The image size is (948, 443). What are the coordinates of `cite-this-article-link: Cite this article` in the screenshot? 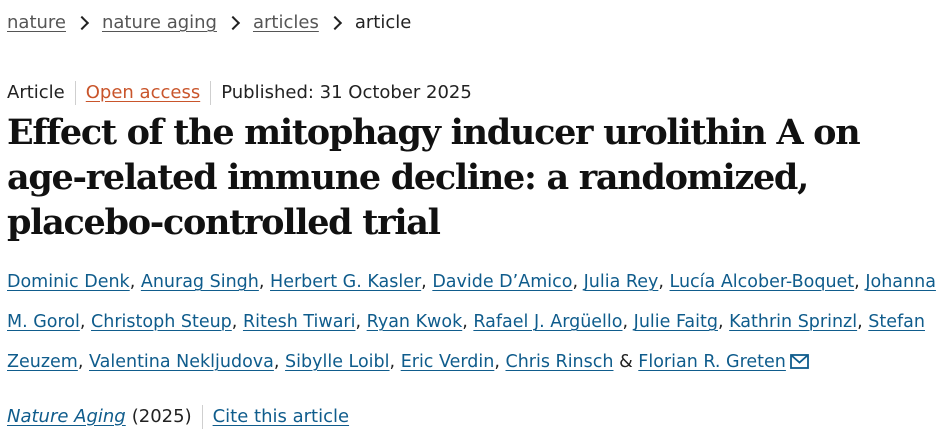 It's located at (281, 417).